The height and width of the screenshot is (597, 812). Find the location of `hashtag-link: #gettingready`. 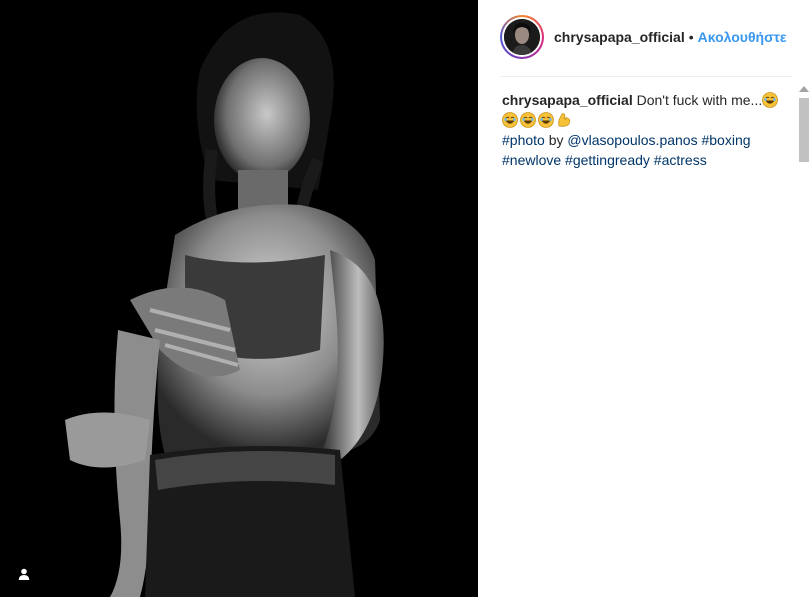

hashtag-link: #gettingready is located at coordinates (607, 160).